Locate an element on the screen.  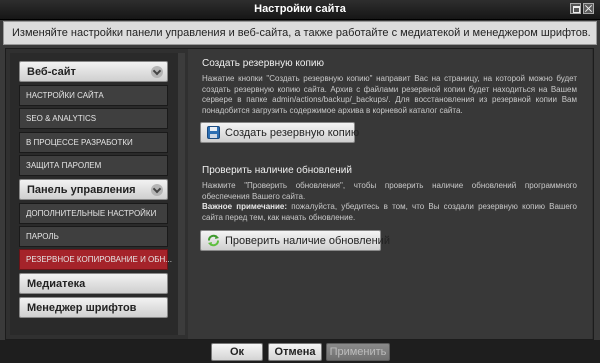
sidebar-group-control-panel: Панель управления is located at coordinates (93, 189).